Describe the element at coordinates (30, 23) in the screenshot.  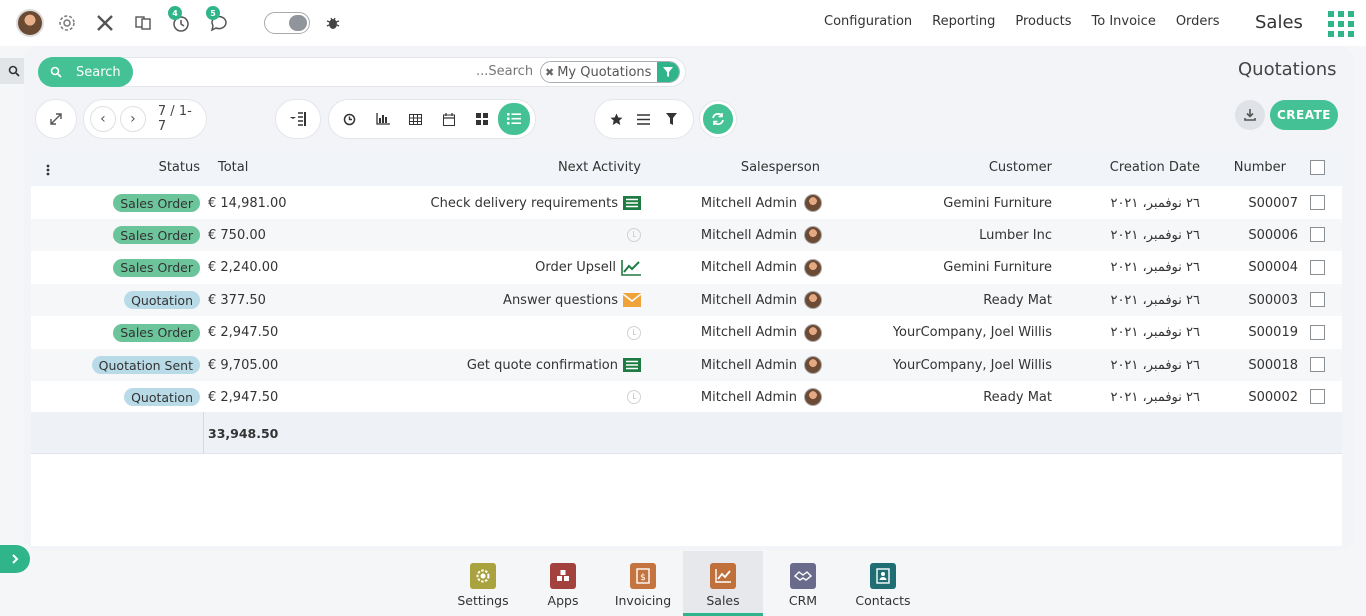
I see `user-avatar` at that location.